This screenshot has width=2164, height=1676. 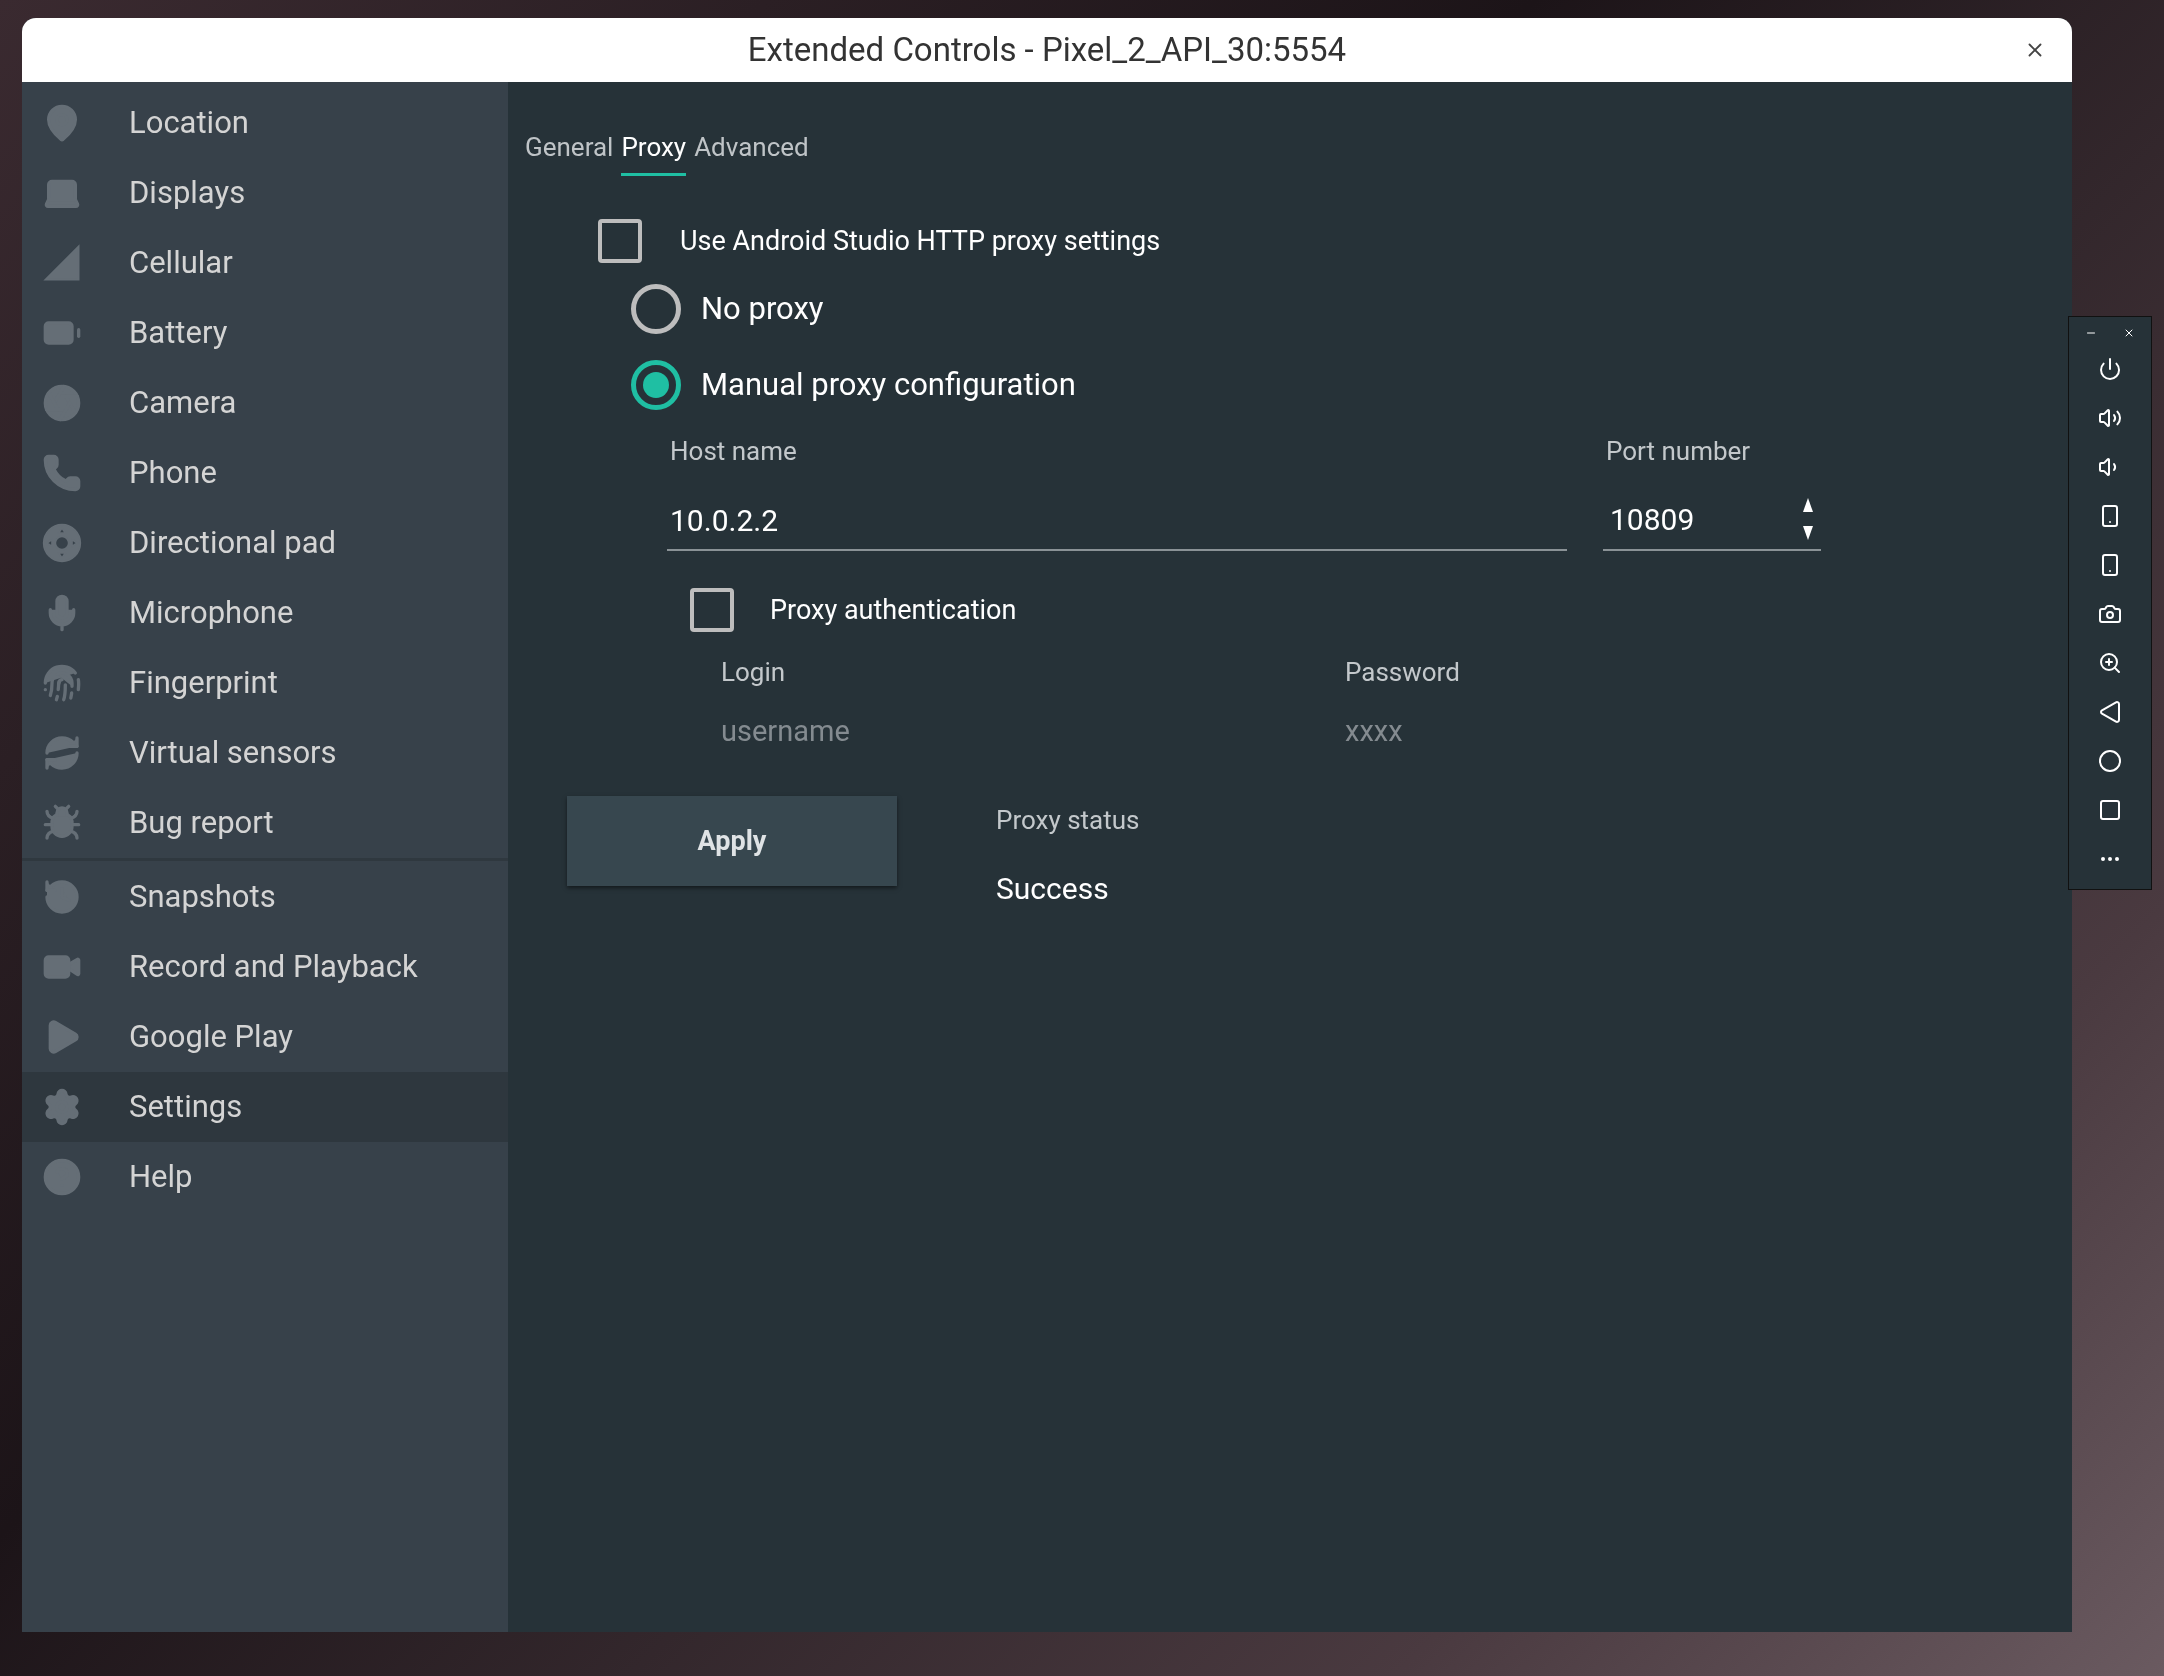 What do you see at coordinates (2110, 810) in the screenshot?
I see `square-icon` at bounding box center [2110, 810].